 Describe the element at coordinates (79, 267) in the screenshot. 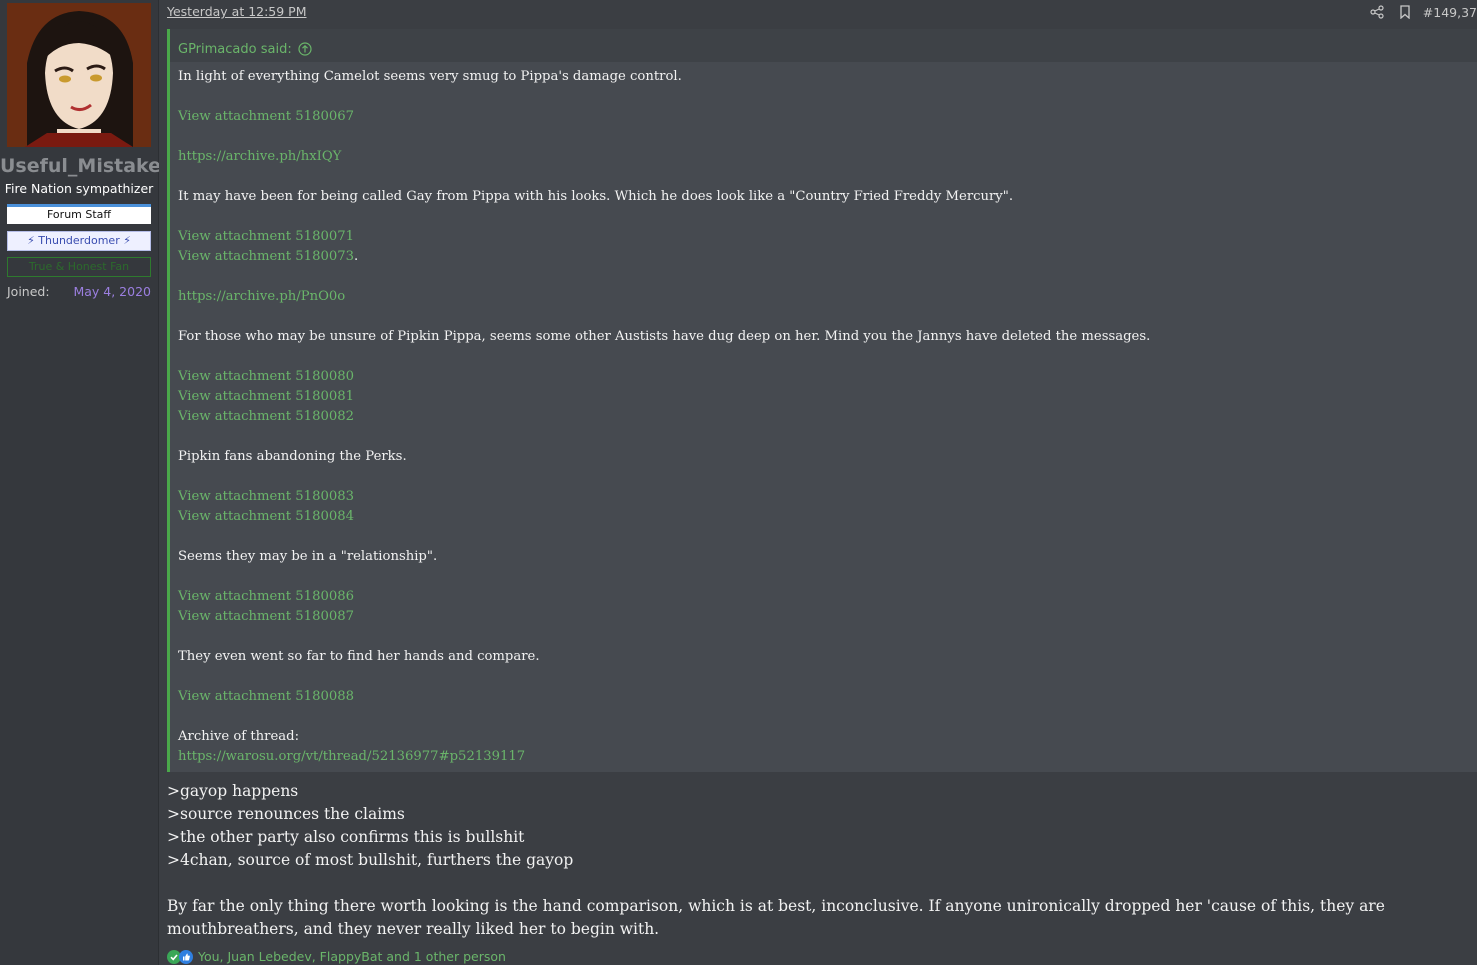

I see `banner-true-honest-fan: True & Honest Fan` at that location.